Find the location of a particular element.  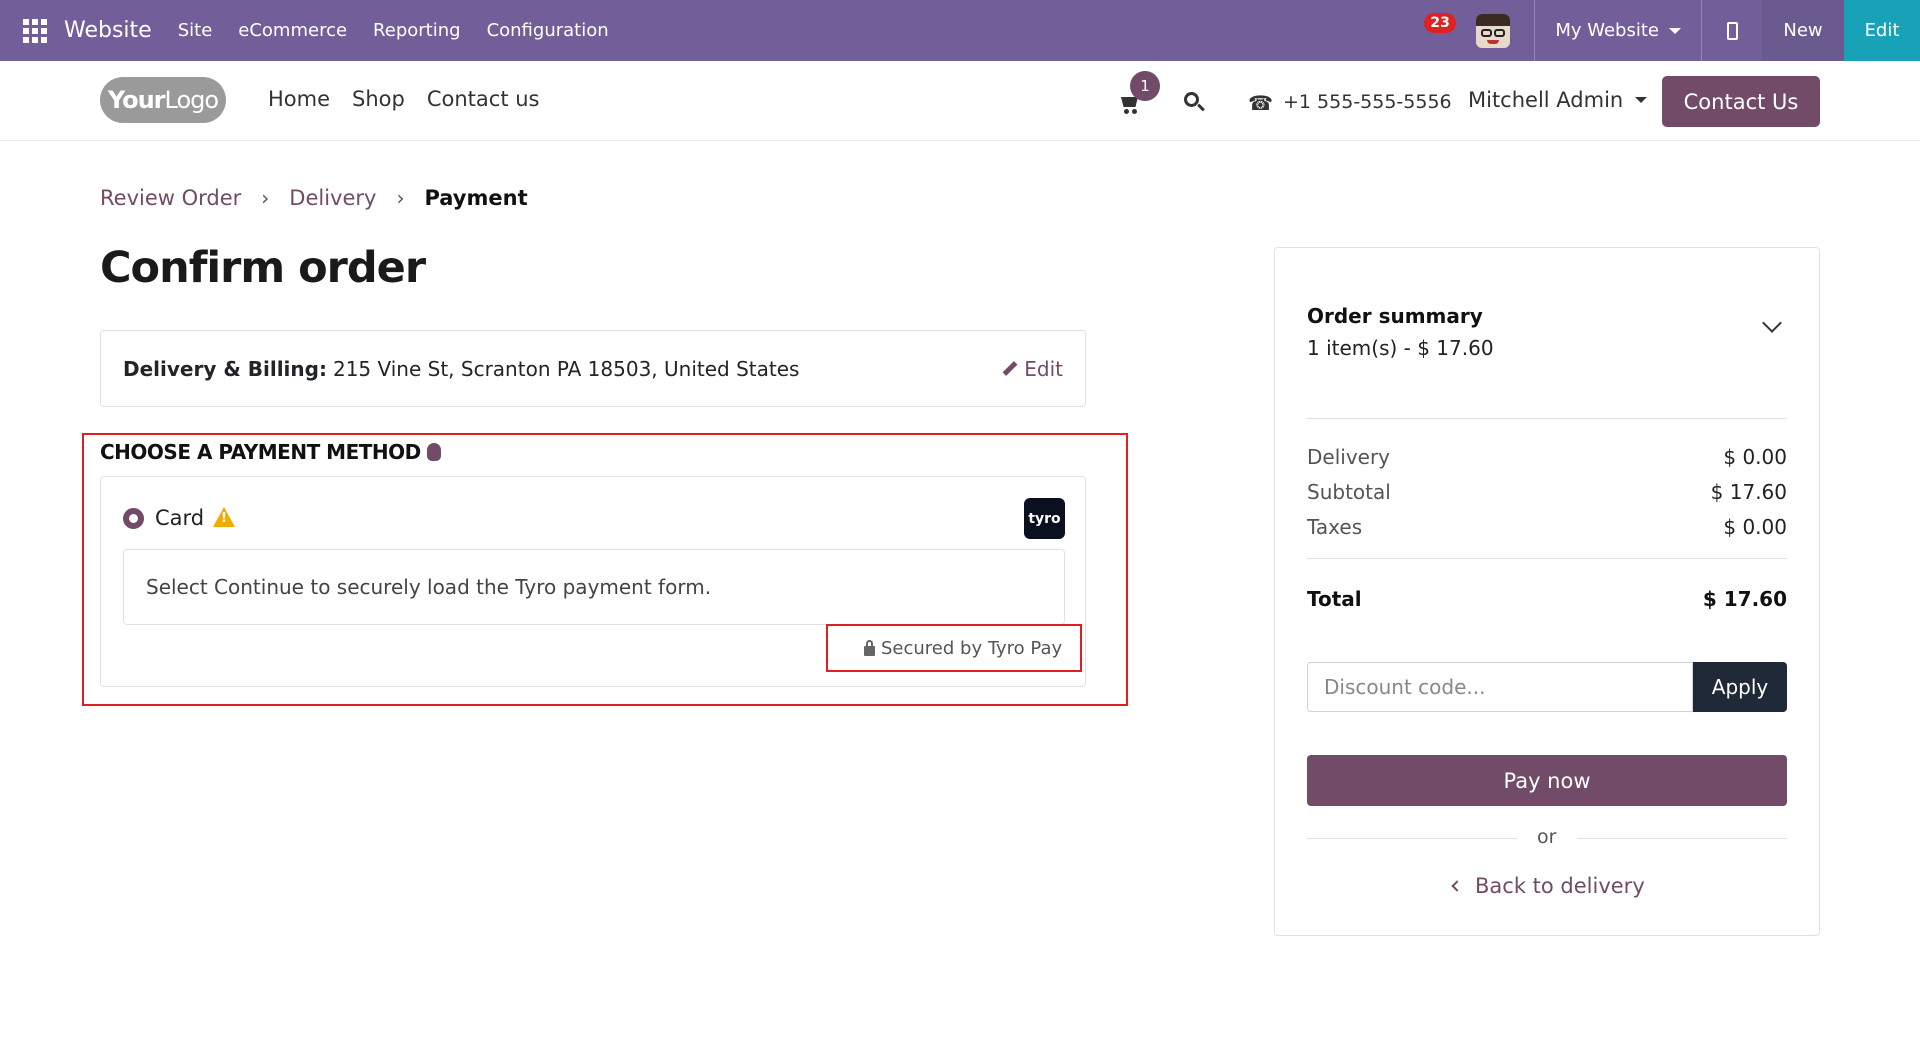

payment-method-heading-text: CHOOSE A PAYMENT METHOD is located at coordinates (260, 452).